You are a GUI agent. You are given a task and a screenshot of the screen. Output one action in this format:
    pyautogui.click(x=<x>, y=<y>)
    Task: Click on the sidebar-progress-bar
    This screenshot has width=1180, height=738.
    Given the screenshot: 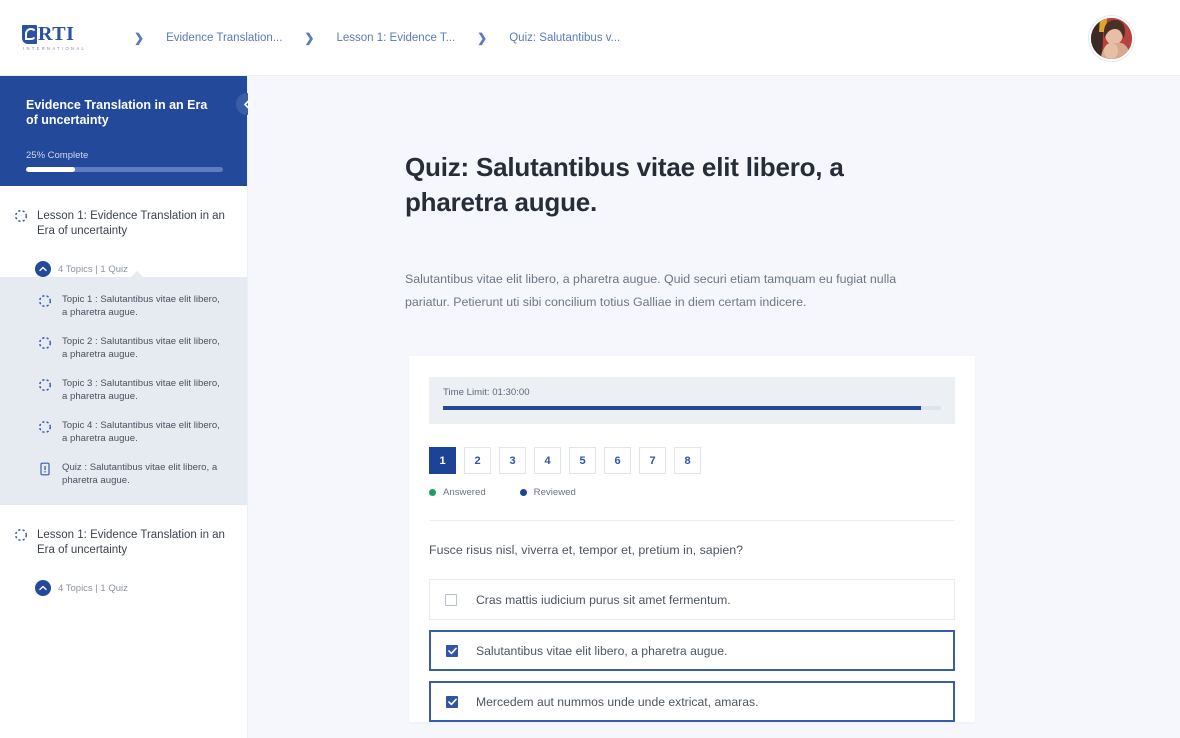 What is the action you would take?
    pyautogui.click(x=124, y=169)
    